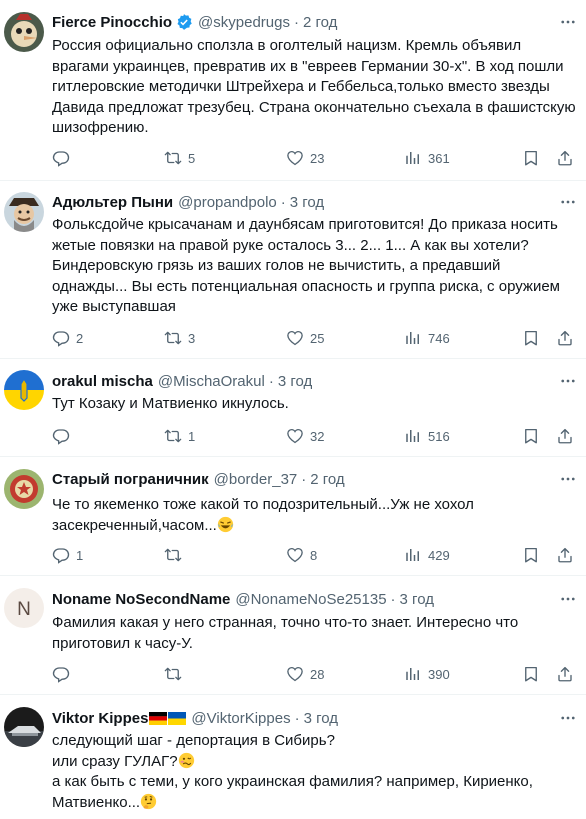 The image size is (586, 819). What do you see at coordinates (227, 202) in the screenshot?
I see `user-handle: @propandpolo` at bounding box center [227, 202].